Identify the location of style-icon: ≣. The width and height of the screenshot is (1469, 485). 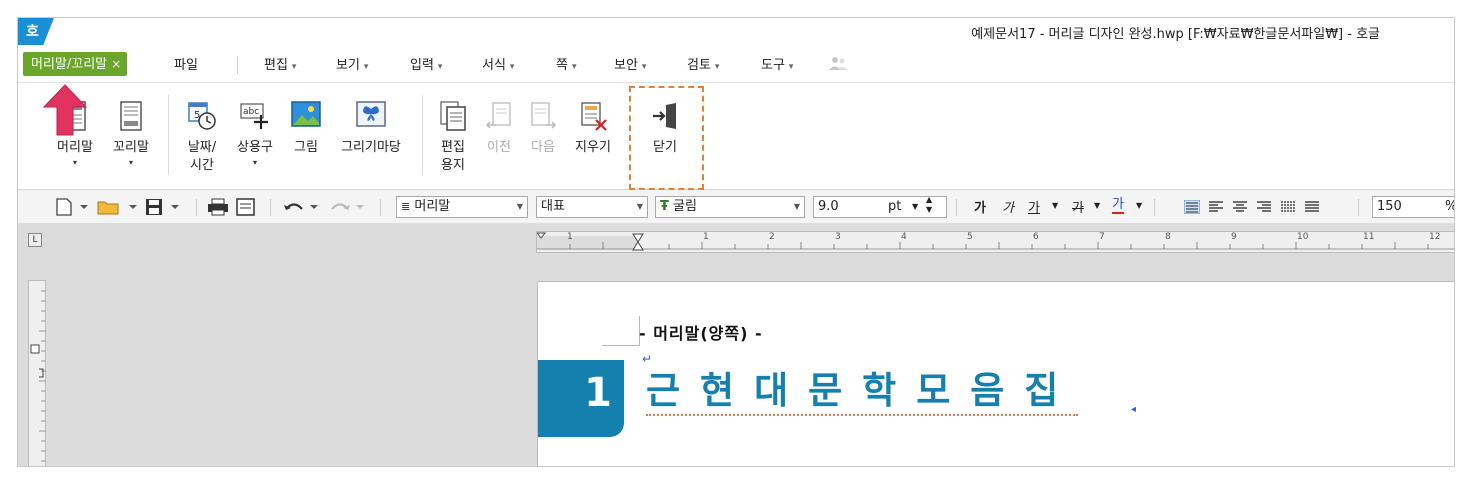
(406, 206).